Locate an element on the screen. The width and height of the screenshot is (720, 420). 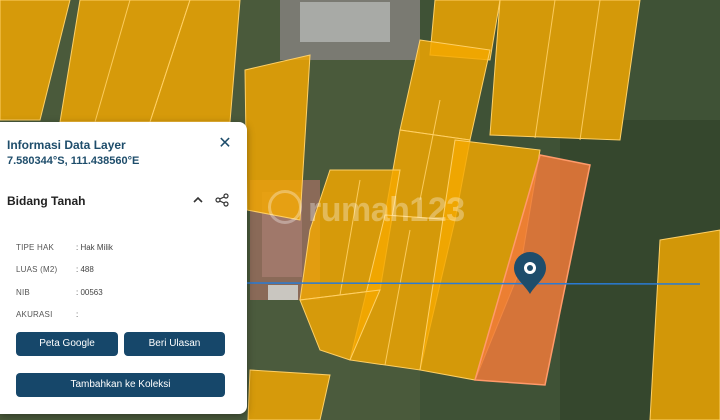
chevron-up-icon is located at coordinates (198, 200).